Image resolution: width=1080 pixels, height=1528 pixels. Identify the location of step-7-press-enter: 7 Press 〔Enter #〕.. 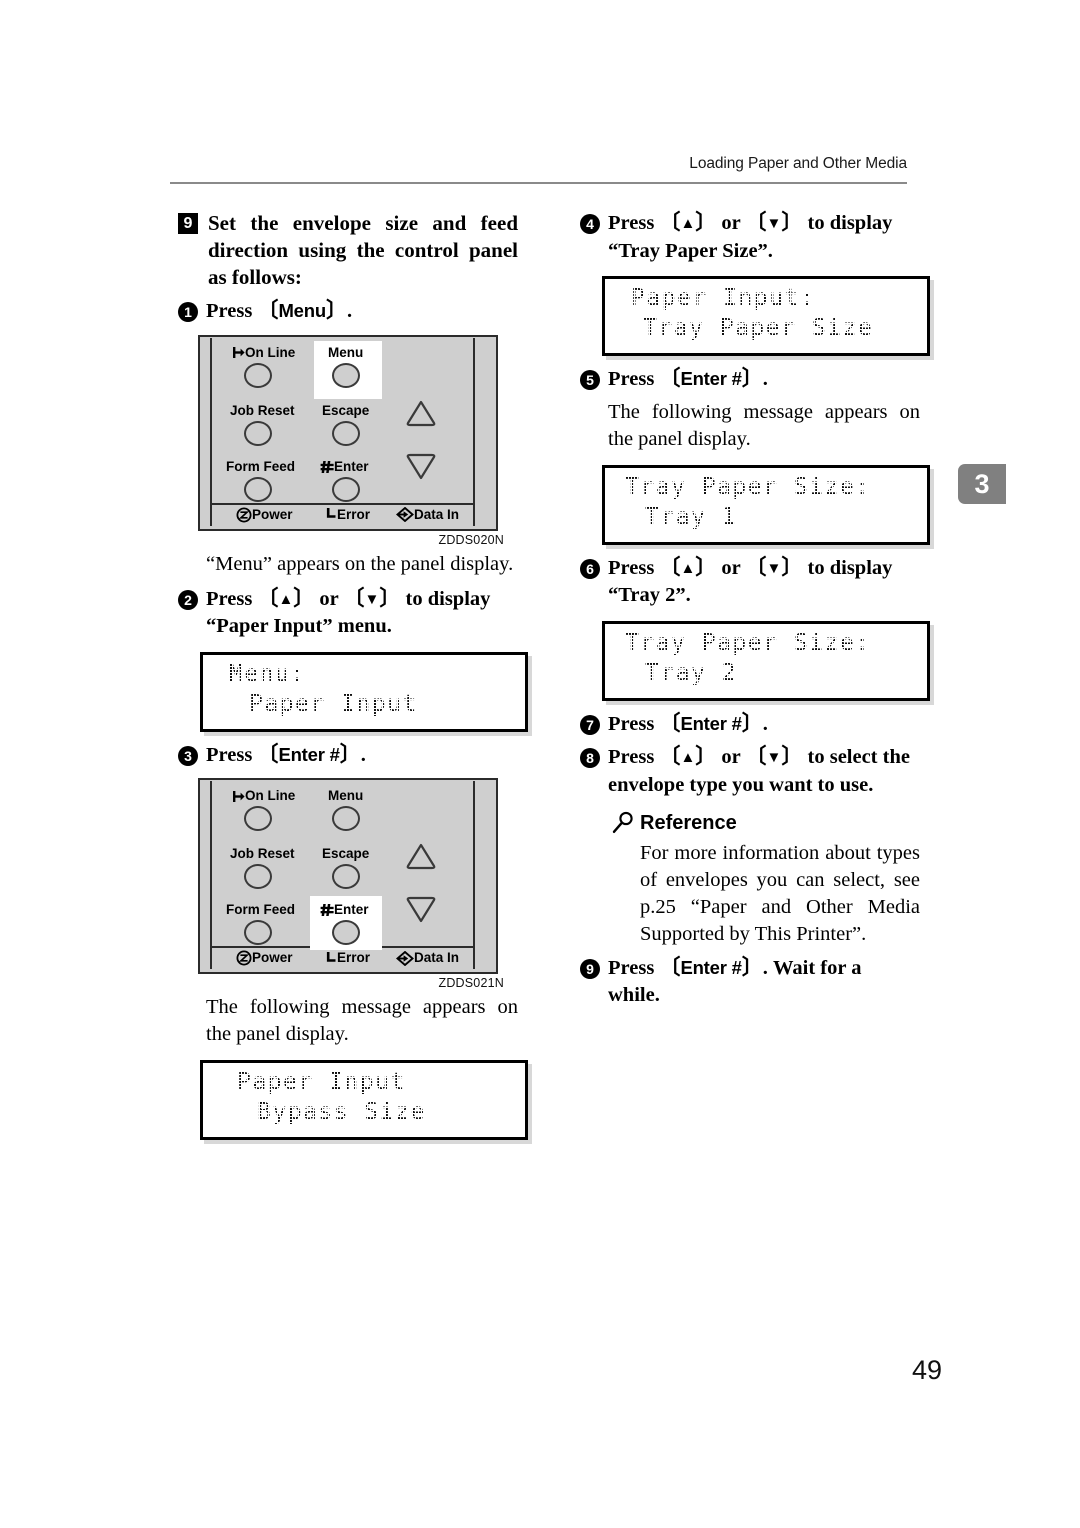
(750, 724).